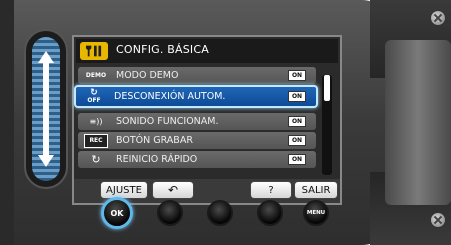 Image resolution: width=451 pixels, height=245 pixels. I want to click on quick-restart-icon: ↻, so click(96, 159).